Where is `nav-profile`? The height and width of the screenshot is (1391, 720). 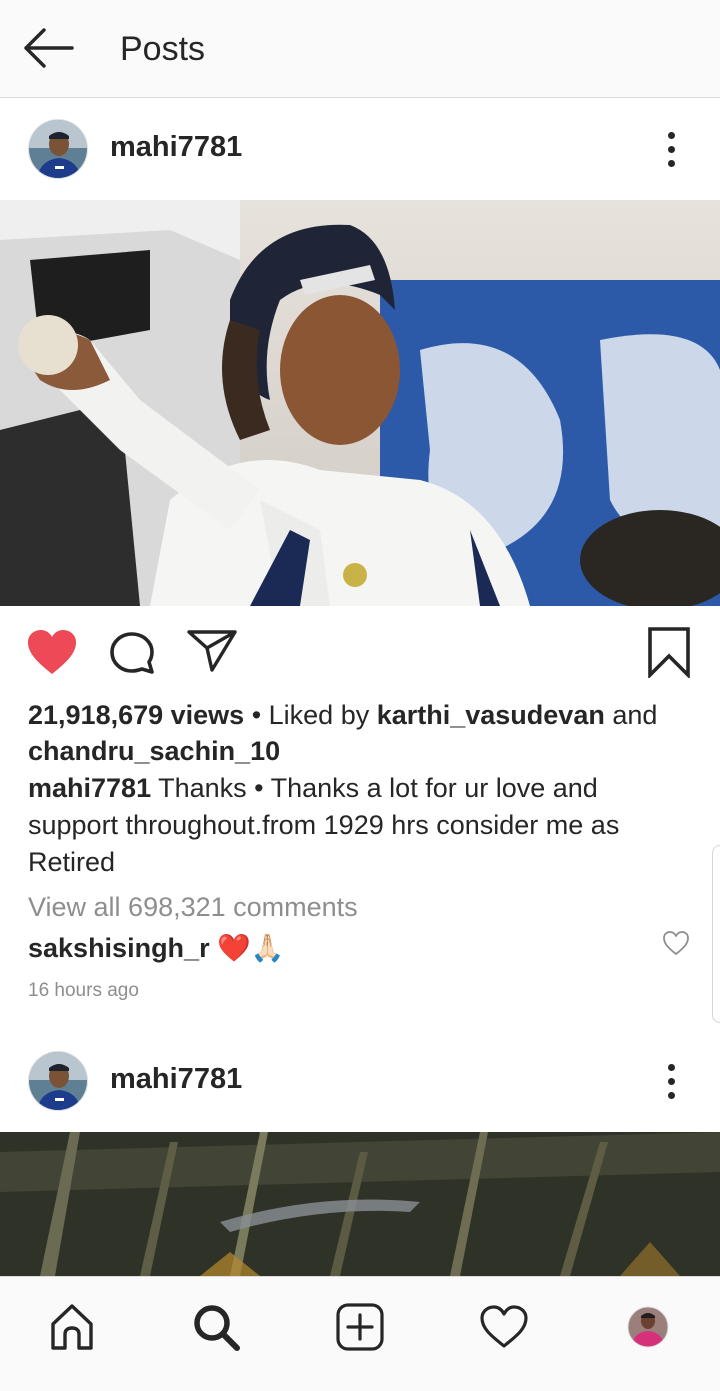
nav-profile is located at coordinates (648, 1327).